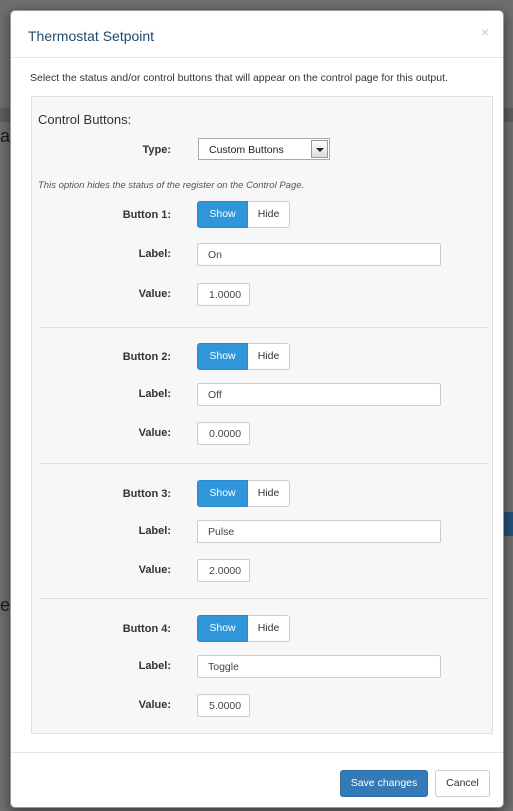 The image size is (513, 811). Describe the element at coordinates (154, 433) in the screenshot. I see `button-2-value-caption: Value:` at that location.